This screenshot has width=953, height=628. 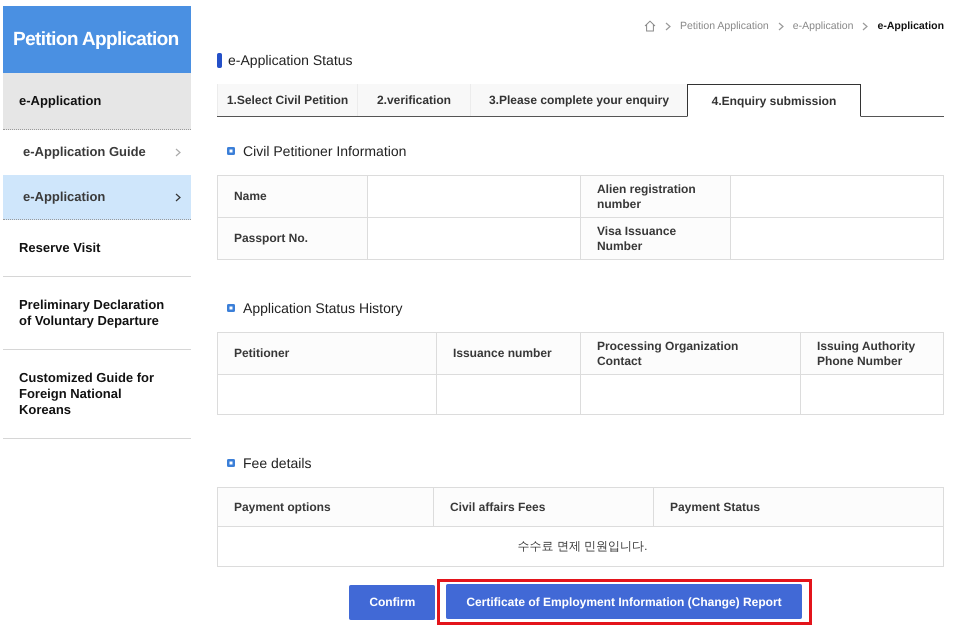 What do you see at coordinates (650, 26) in the screenshot?
I see `home-icon` at bounding box center [650, 26].